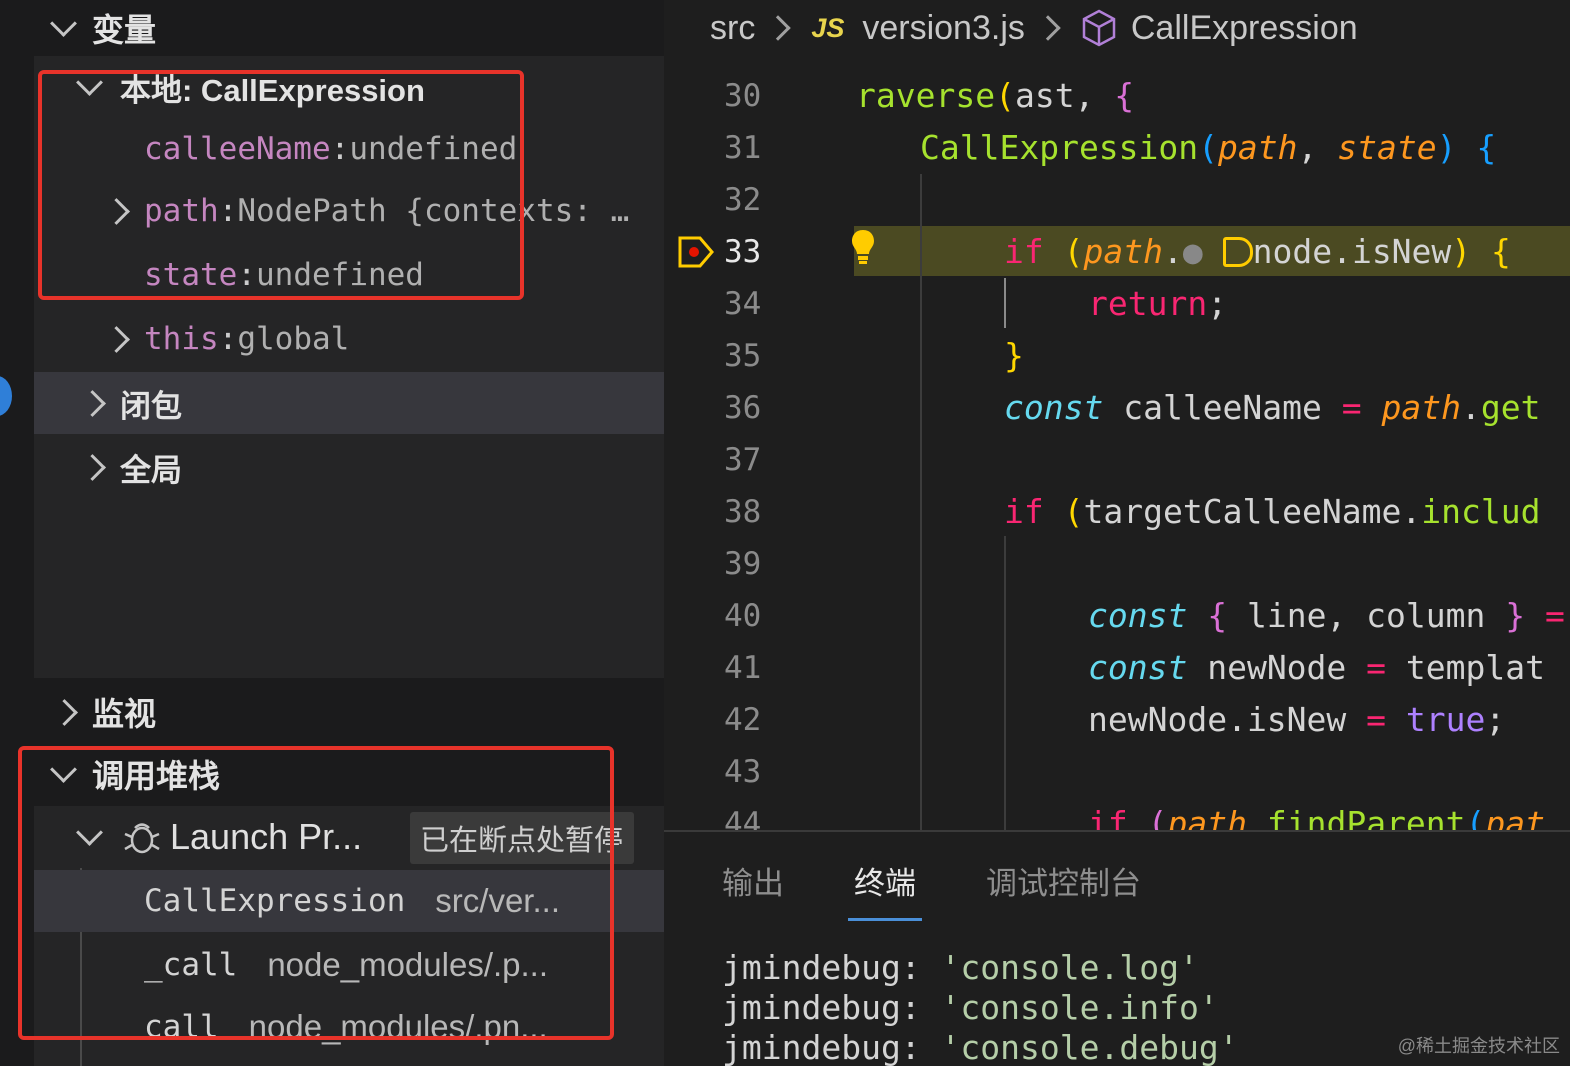 This screenshot has height=1066, width=1570. I want to click on code-line: if (path.findParent(pat, so click(1317, 817).